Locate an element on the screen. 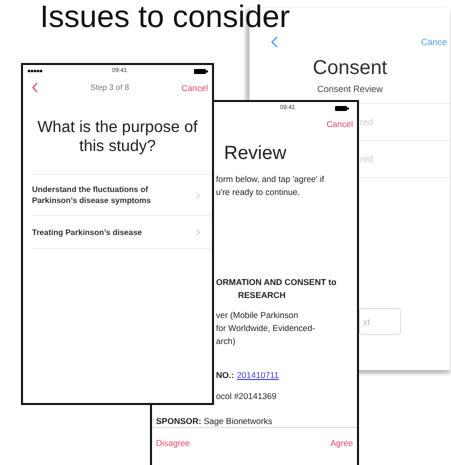  screen-subtitle: Consent Review is located at coordinates (350, 89).